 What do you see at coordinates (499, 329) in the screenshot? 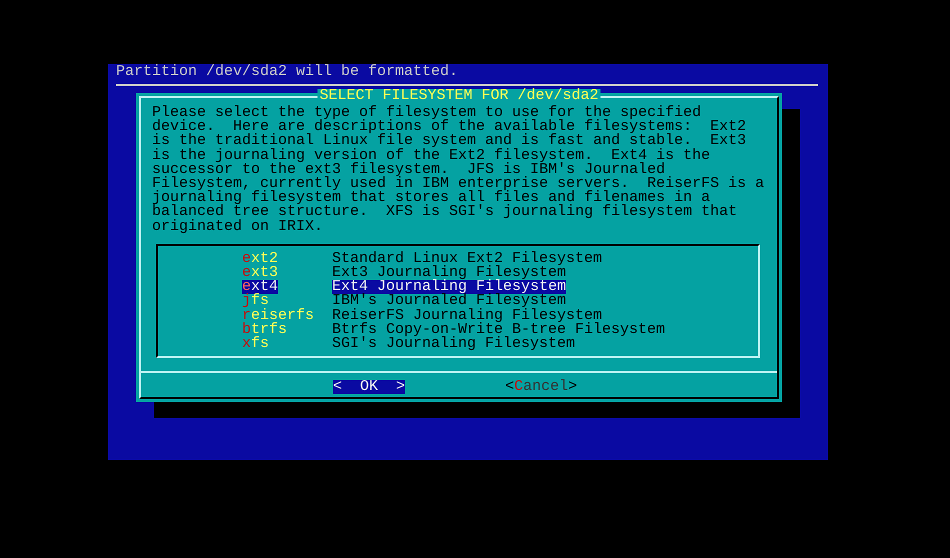
I see `filesystem-description: Btrfs Copy-on-Write B-tree Filesystem` at bounding box center [499, 329].